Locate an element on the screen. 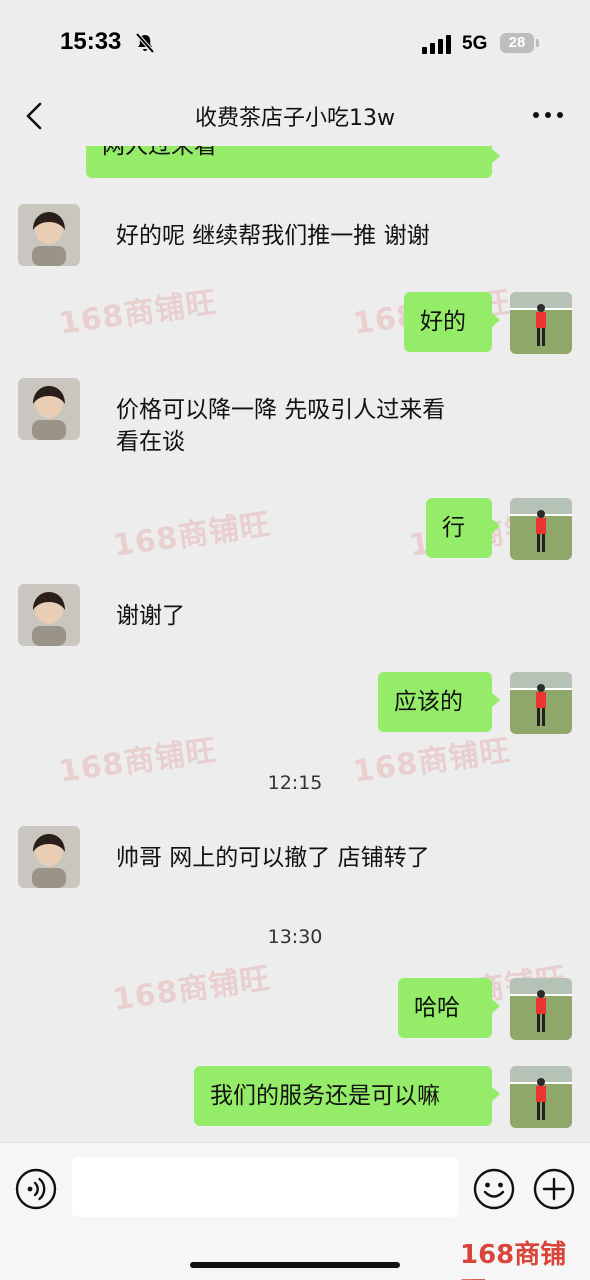 This screenshot has height=1280, width=590. outgoing-message: 我们的服务还是可以嘛 is located at coordinates (347, 1096).